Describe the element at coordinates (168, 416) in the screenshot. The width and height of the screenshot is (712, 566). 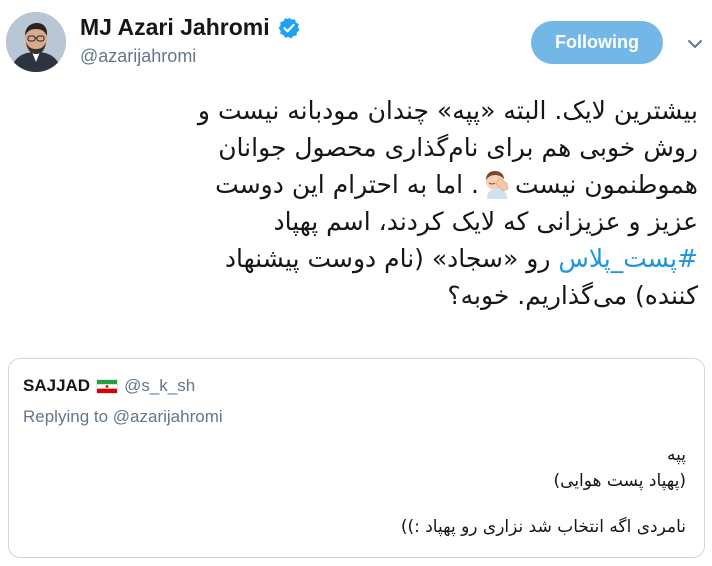
I see `replying-mention-link: @azarijahromi` at that location.